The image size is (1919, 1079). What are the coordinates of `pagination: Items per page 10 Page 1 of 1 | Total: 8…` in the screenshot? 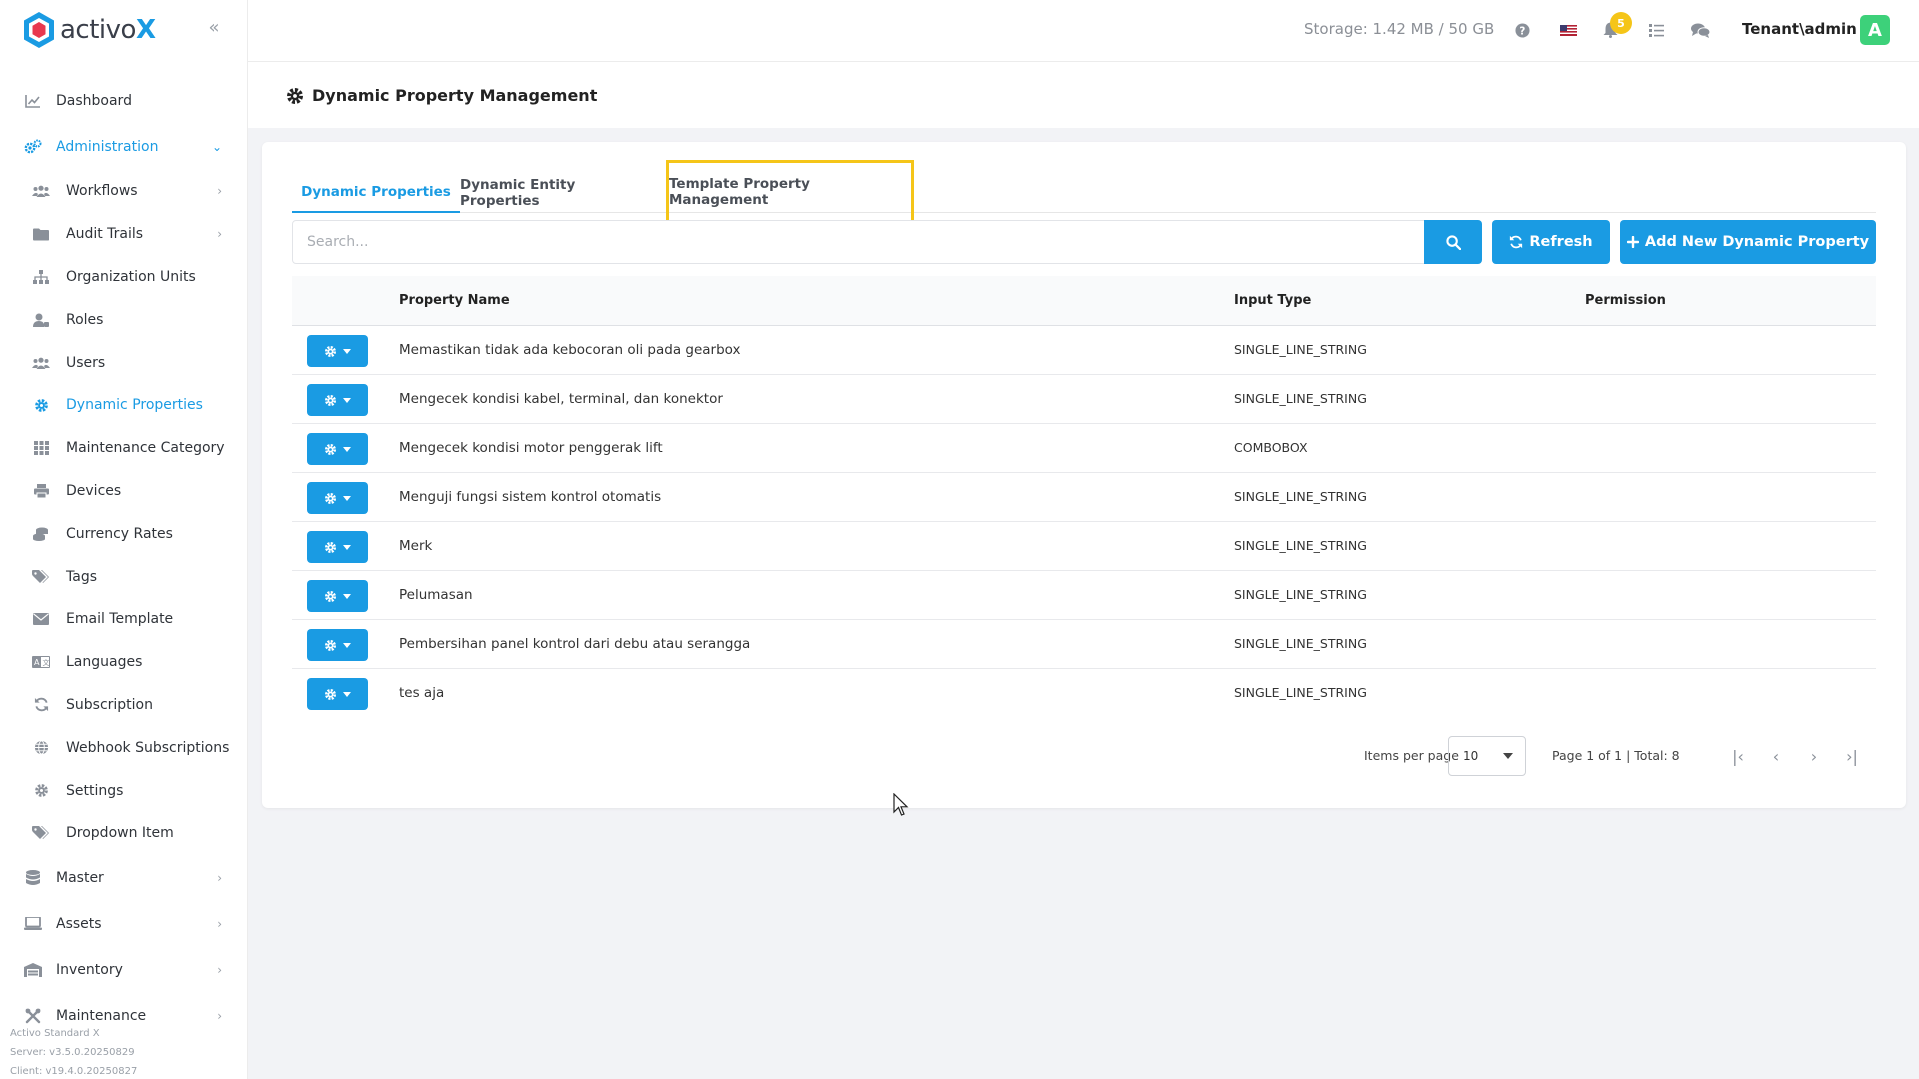 It's located at (1084, 756).